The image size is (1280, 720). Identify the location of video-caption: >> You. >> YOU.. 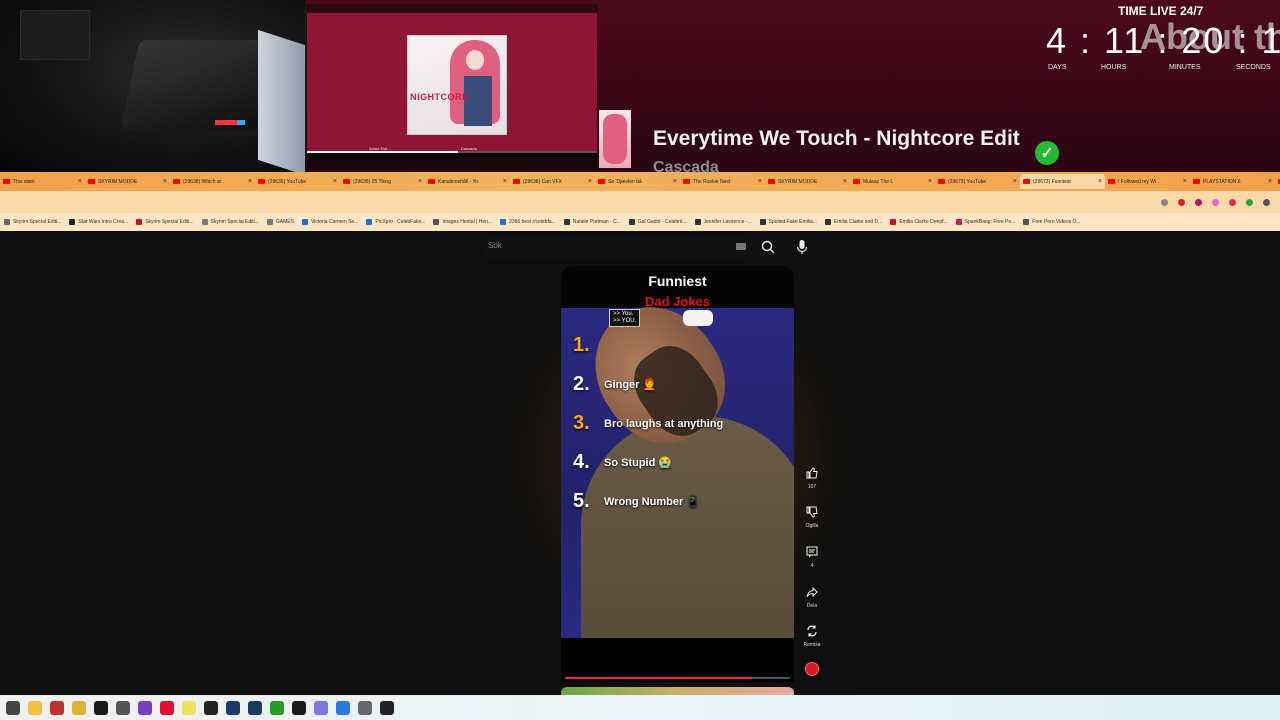
(625, 318).